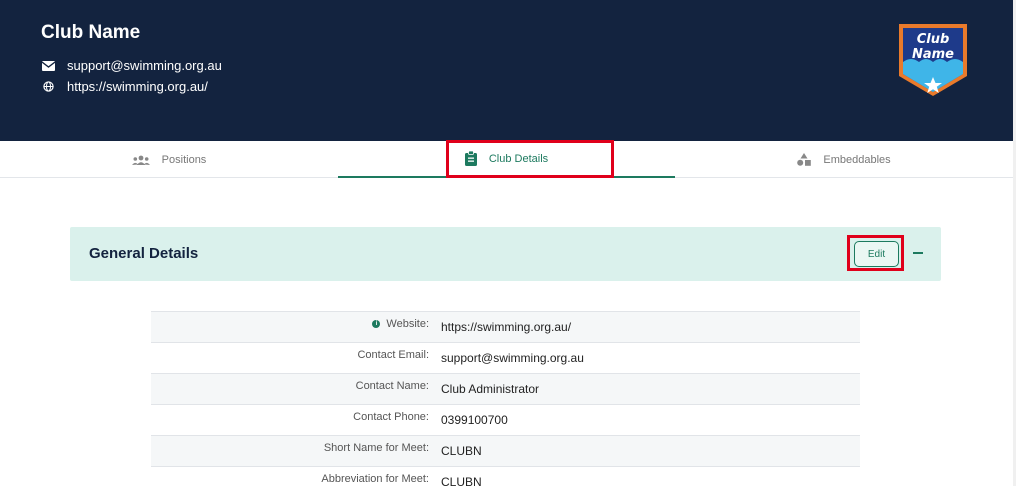  Describe the element at coordinates (376, 448) in the screenshot. I see `detail-label: Short Name for Meet:` at that location.